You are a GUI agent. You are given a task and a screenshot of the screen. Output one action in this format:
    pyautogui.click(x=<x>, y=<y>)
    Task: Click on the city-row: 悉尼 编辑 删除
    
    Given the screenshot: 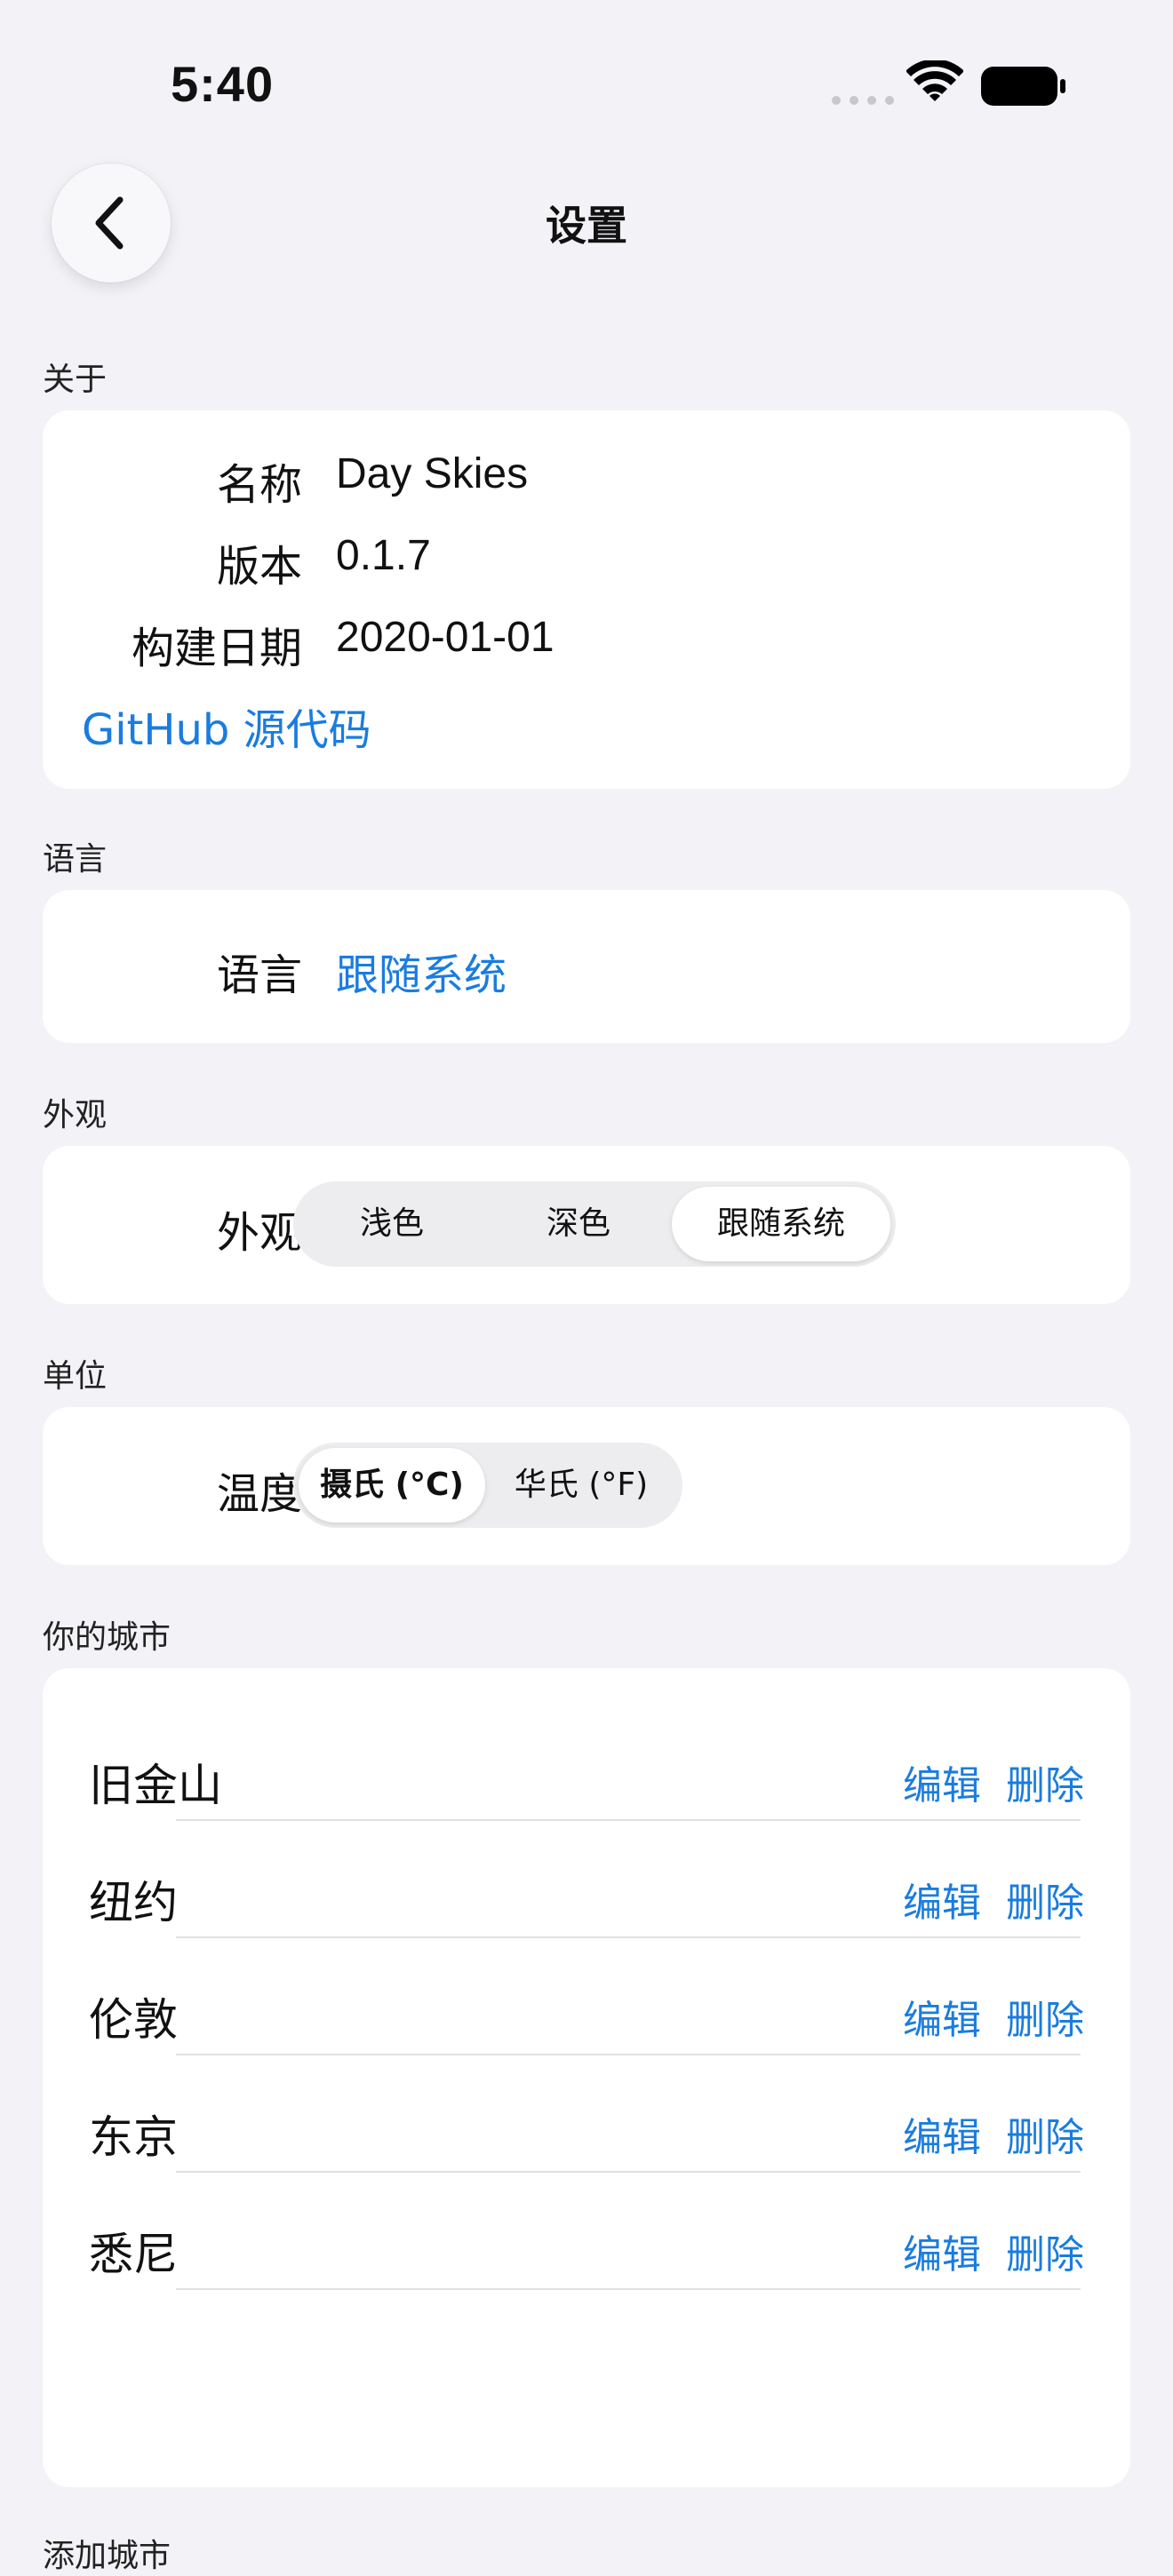 What is the action you would take?
    pyautogui.click(x=586, y=2243)
    